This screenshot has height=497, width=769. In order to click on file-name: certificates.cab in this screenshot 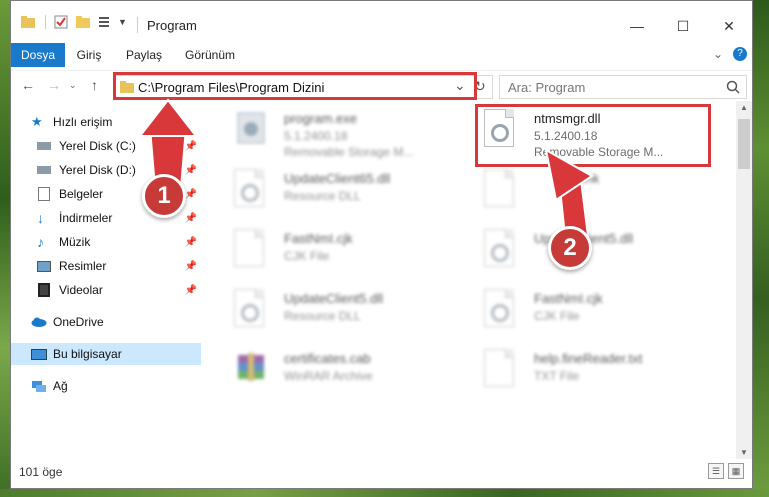, I will do `click(327, 358)`.